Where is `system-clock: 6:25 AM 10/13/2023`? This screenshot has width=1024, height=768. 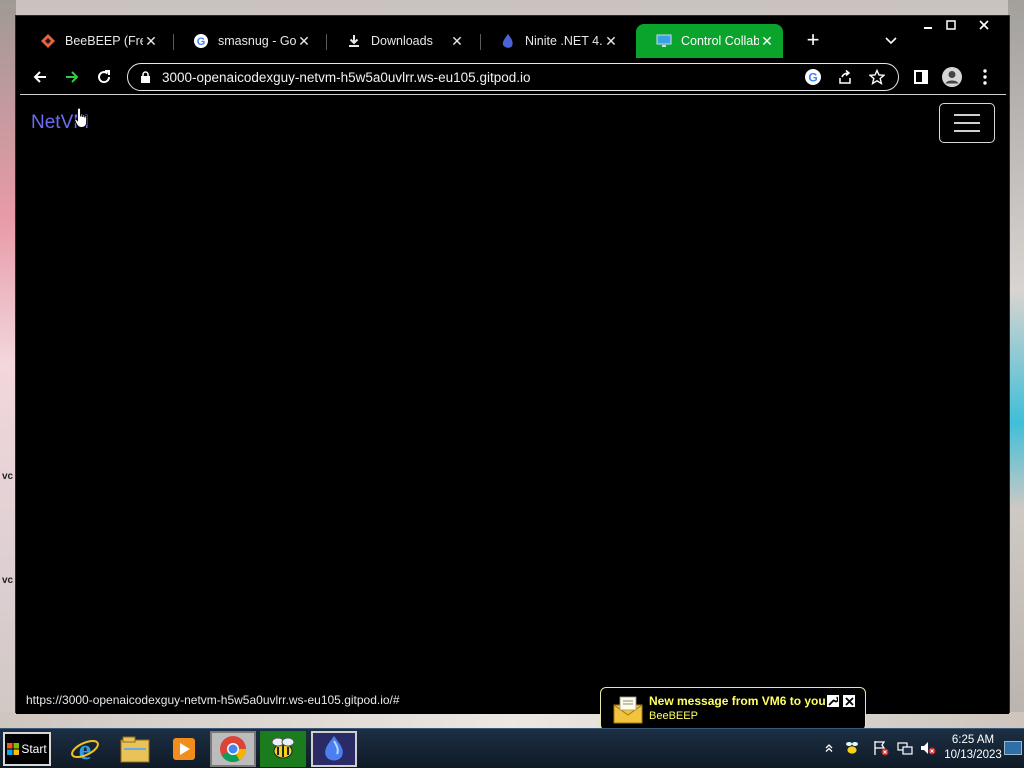 system-clock: 6:25 AM 10/13/2023 is located at coordinates (973, 748).